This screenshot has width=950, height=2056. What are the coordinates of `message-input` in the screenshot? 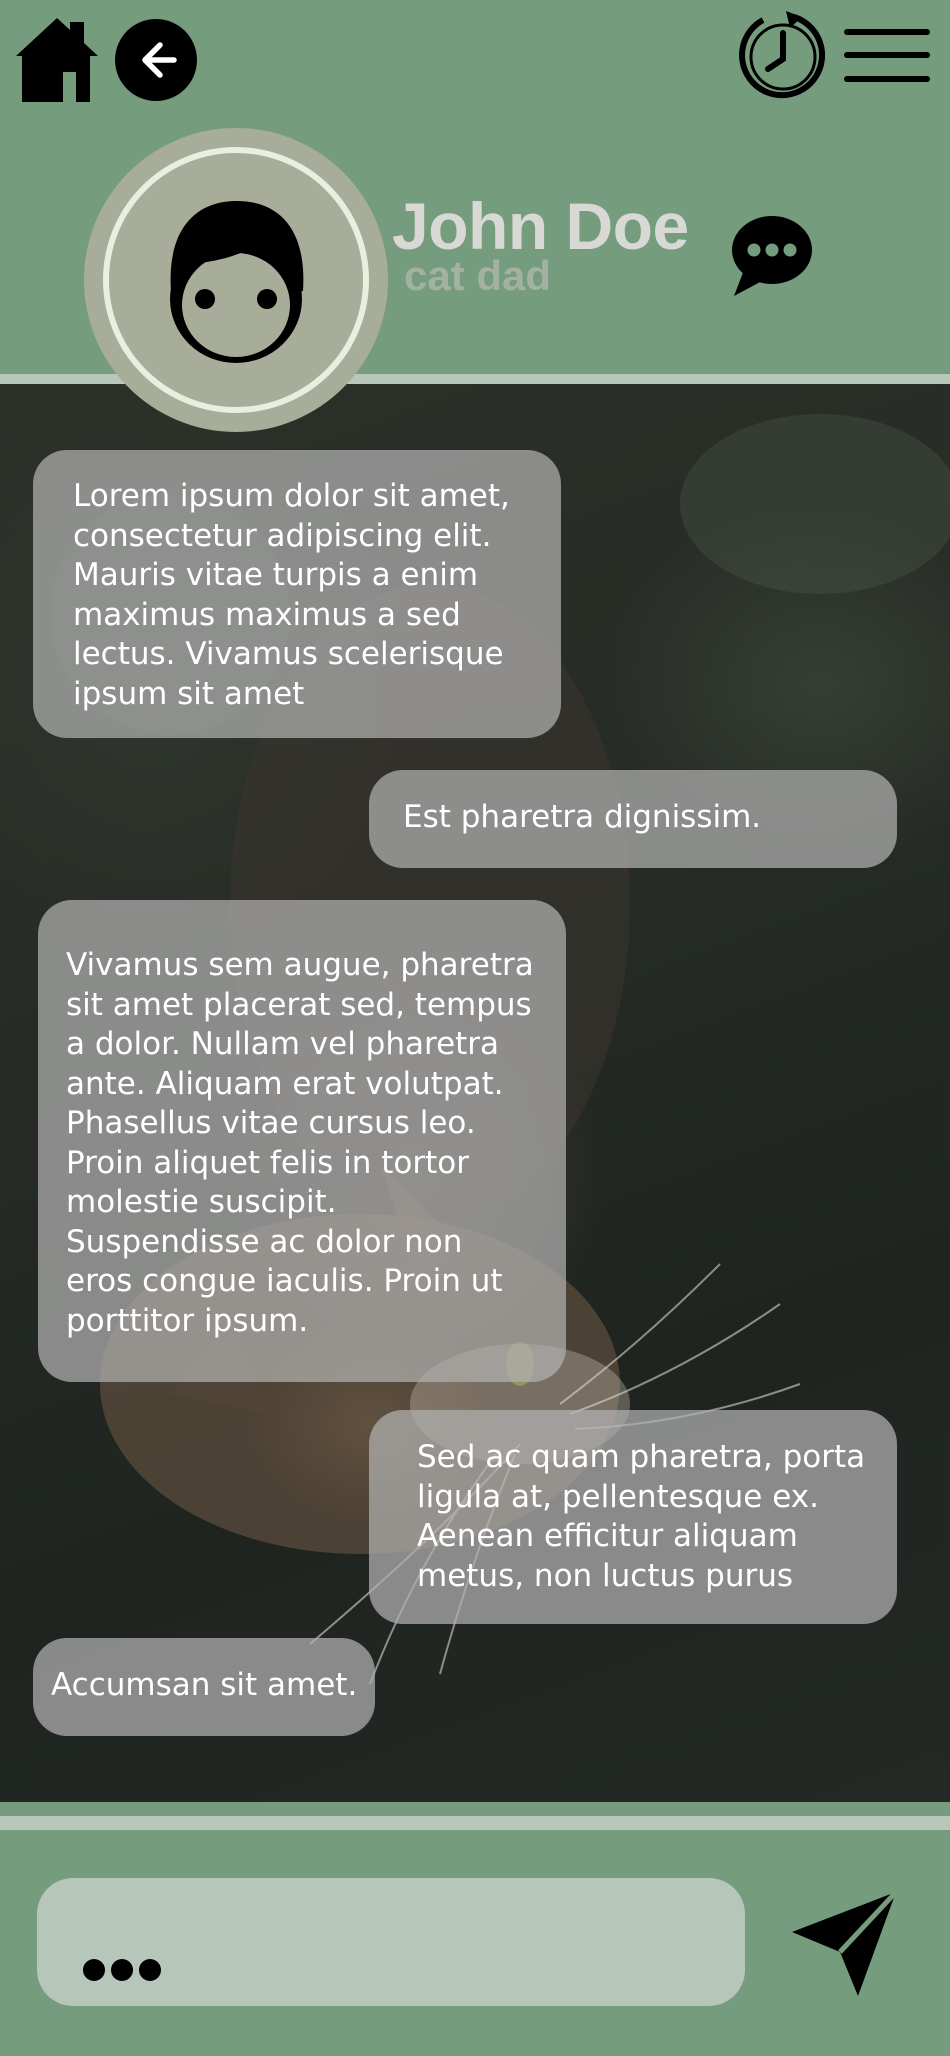 It's located at (391, 1942).